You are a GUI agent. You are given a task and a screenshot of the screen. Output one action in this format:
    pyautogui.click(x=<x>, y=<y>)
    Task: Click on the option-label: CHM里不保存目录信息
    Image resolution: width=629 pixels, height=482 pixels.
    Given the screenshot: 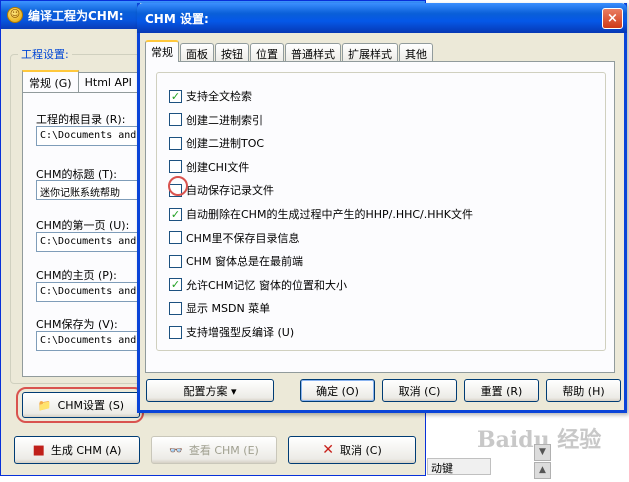 What is the action you would take?
    pyautogui.click(x=243, y=238)
    